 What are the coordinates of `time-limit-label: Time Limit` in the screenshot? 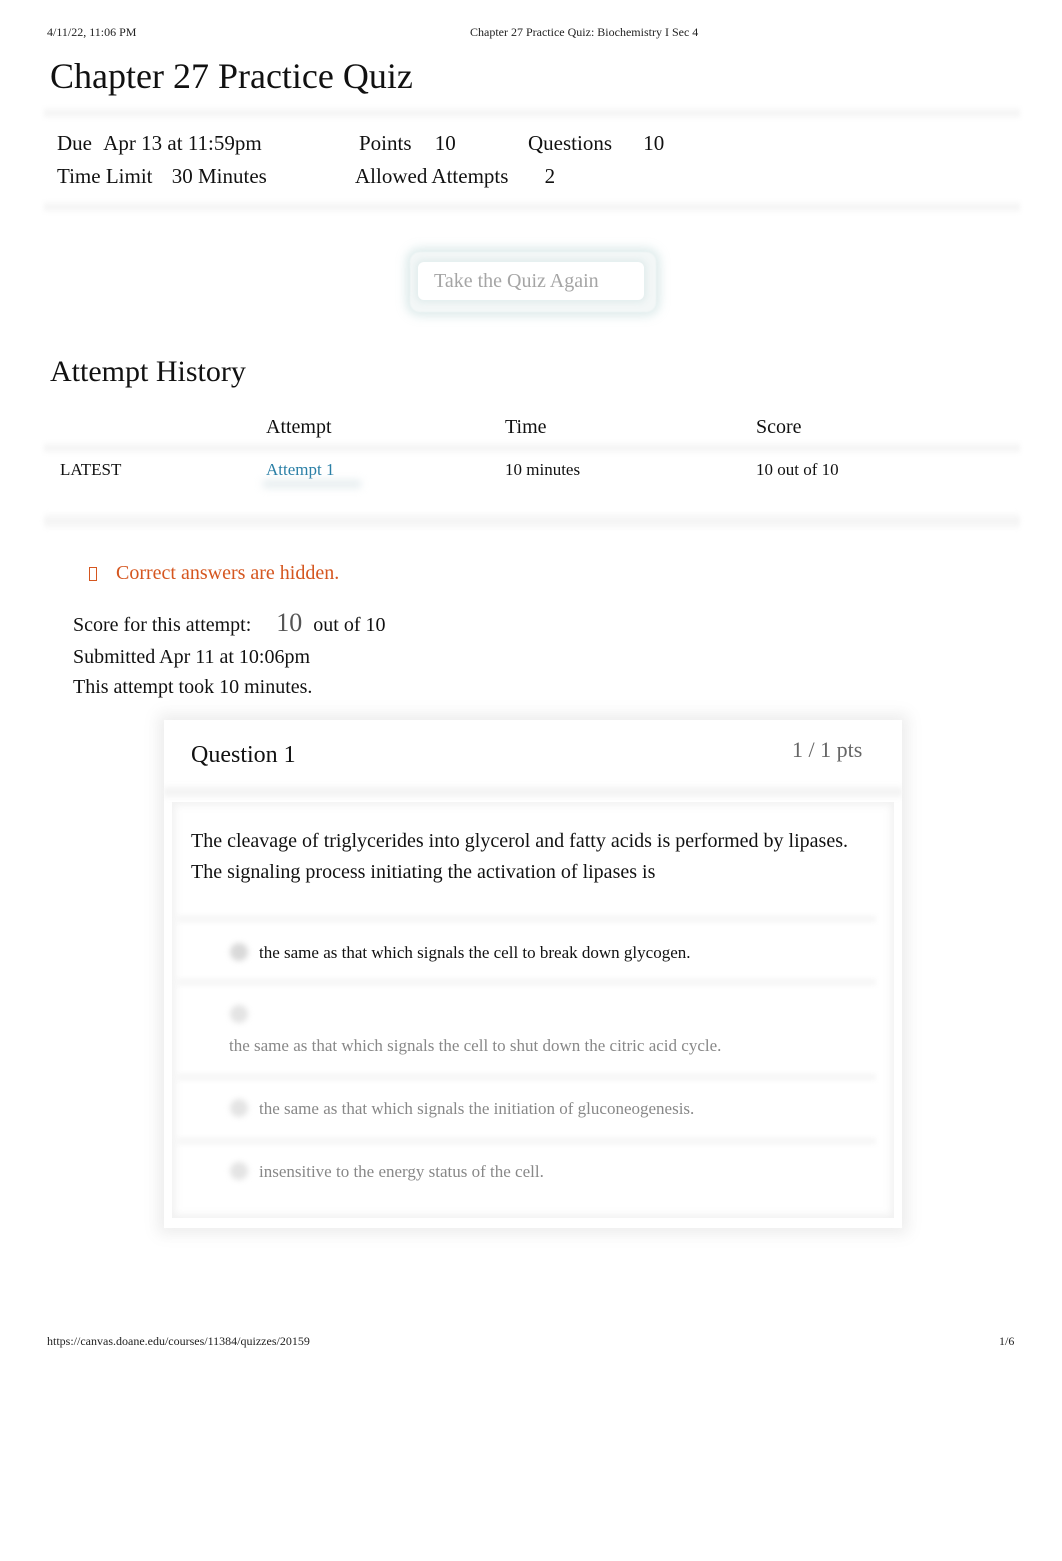 It's located at (105, 176).